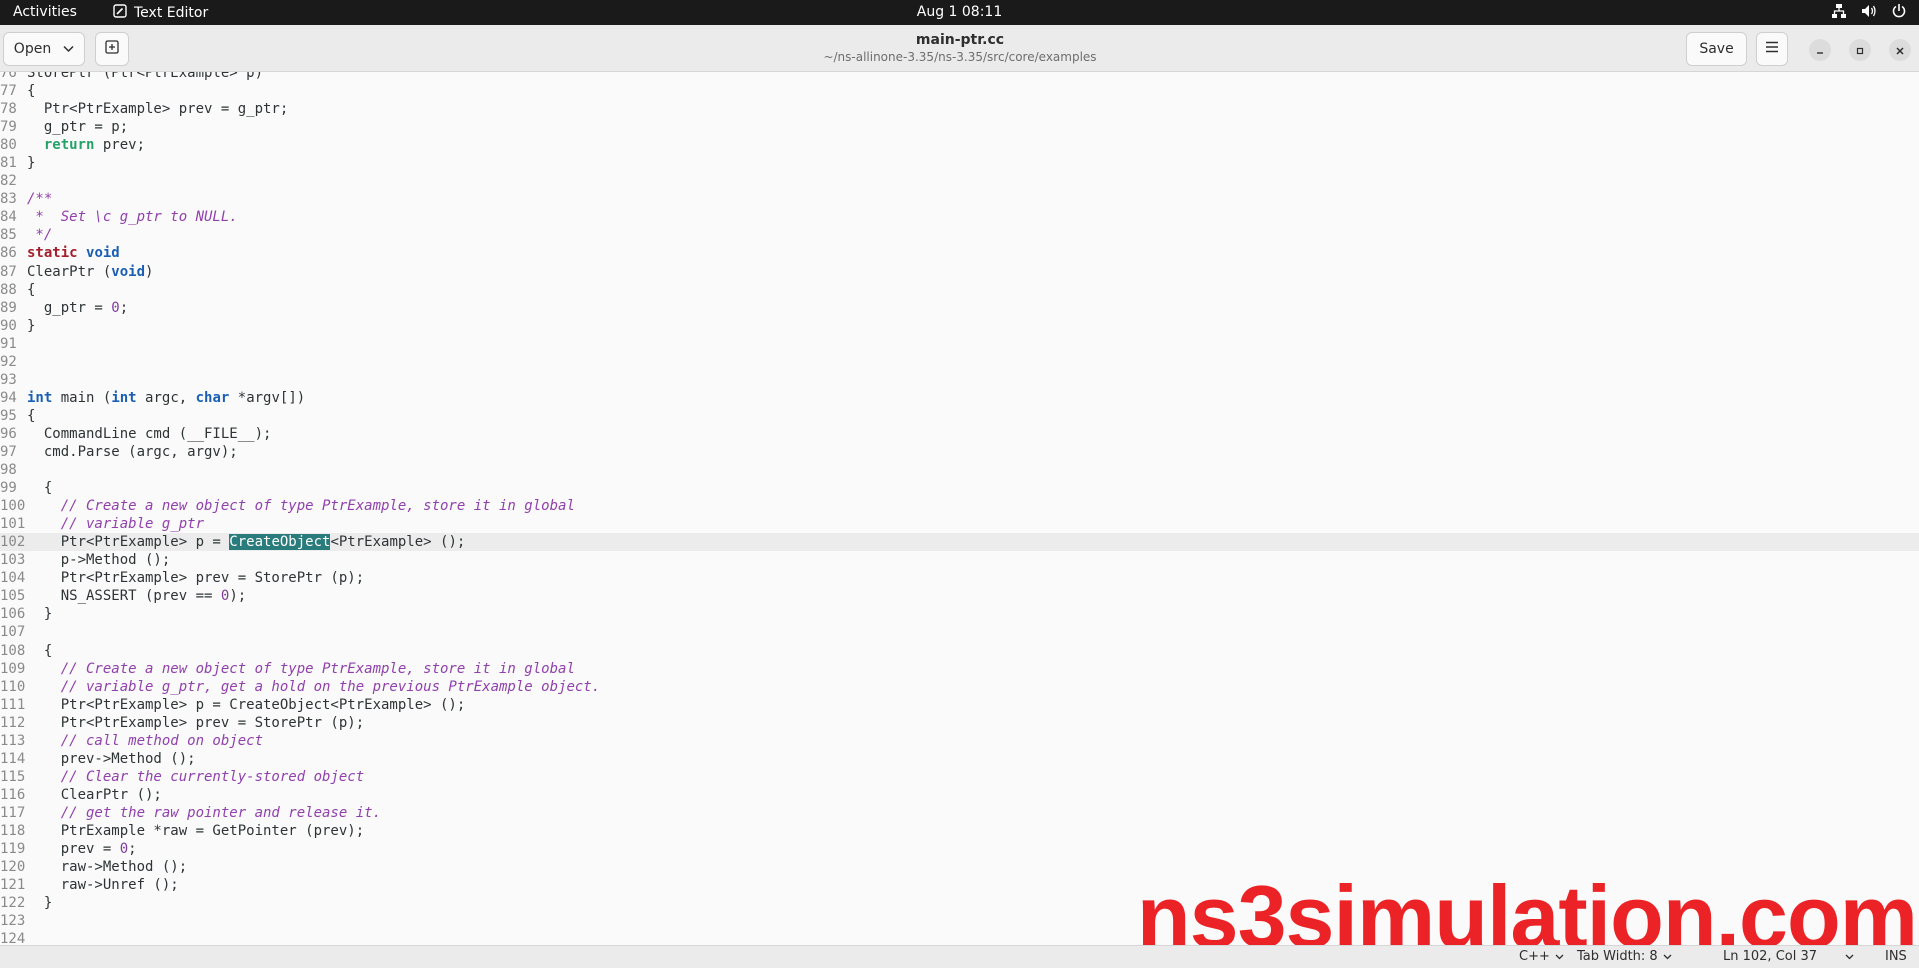 Image resolution: width=1919 pixels, height=968 pixels. Describe the element at coordinates (45, 12) in the screenshot. I see `activities-button: Activities` at that location.